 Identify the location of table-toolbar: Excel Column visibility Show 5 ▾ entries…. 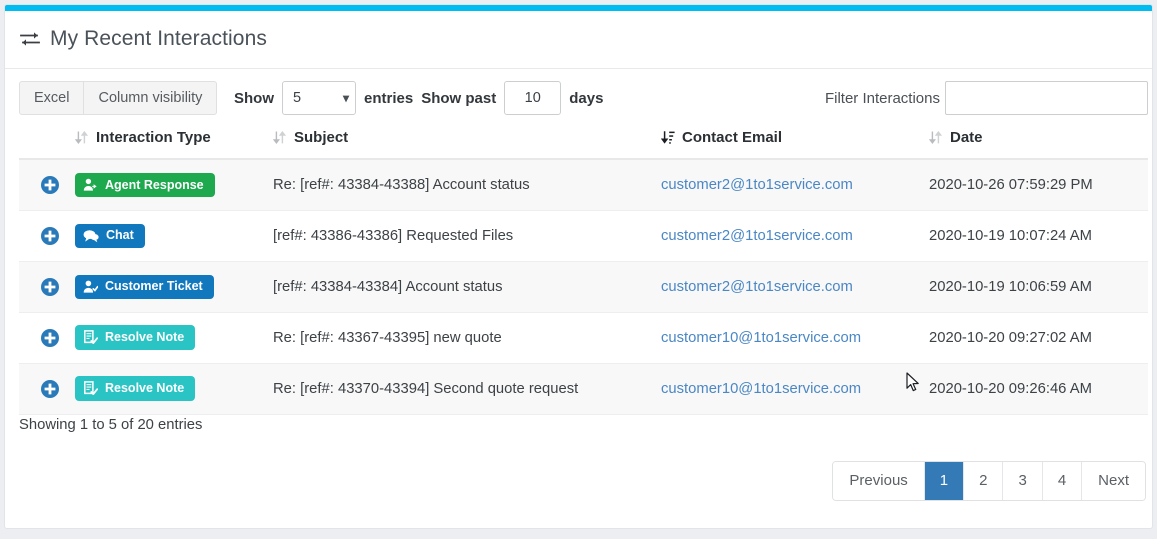
(578, 95).